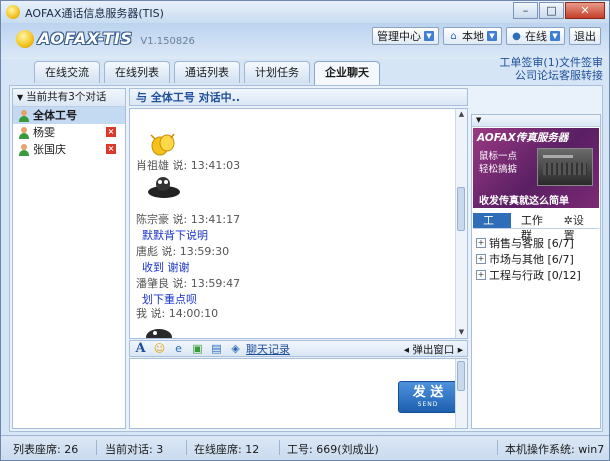 The height and width of the screenshot is (461, 610). What do you see at coordinates (461, 393) in the screenshot?
I see `input-scrollbar` at bounding box center [461, 393].